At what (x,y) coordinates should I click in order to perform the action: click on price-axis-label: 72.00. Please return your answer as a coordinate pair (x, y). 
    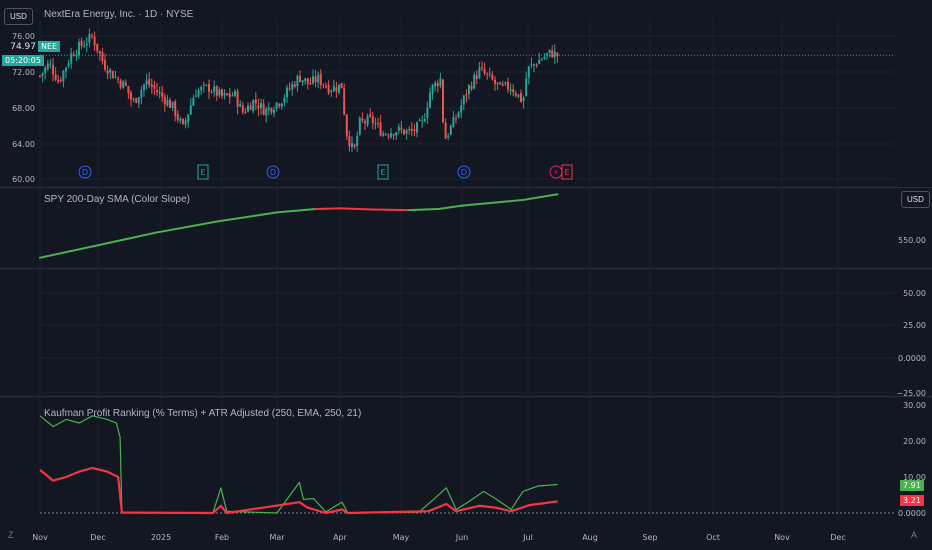
    Looking at the image, I should click on (23, 72).